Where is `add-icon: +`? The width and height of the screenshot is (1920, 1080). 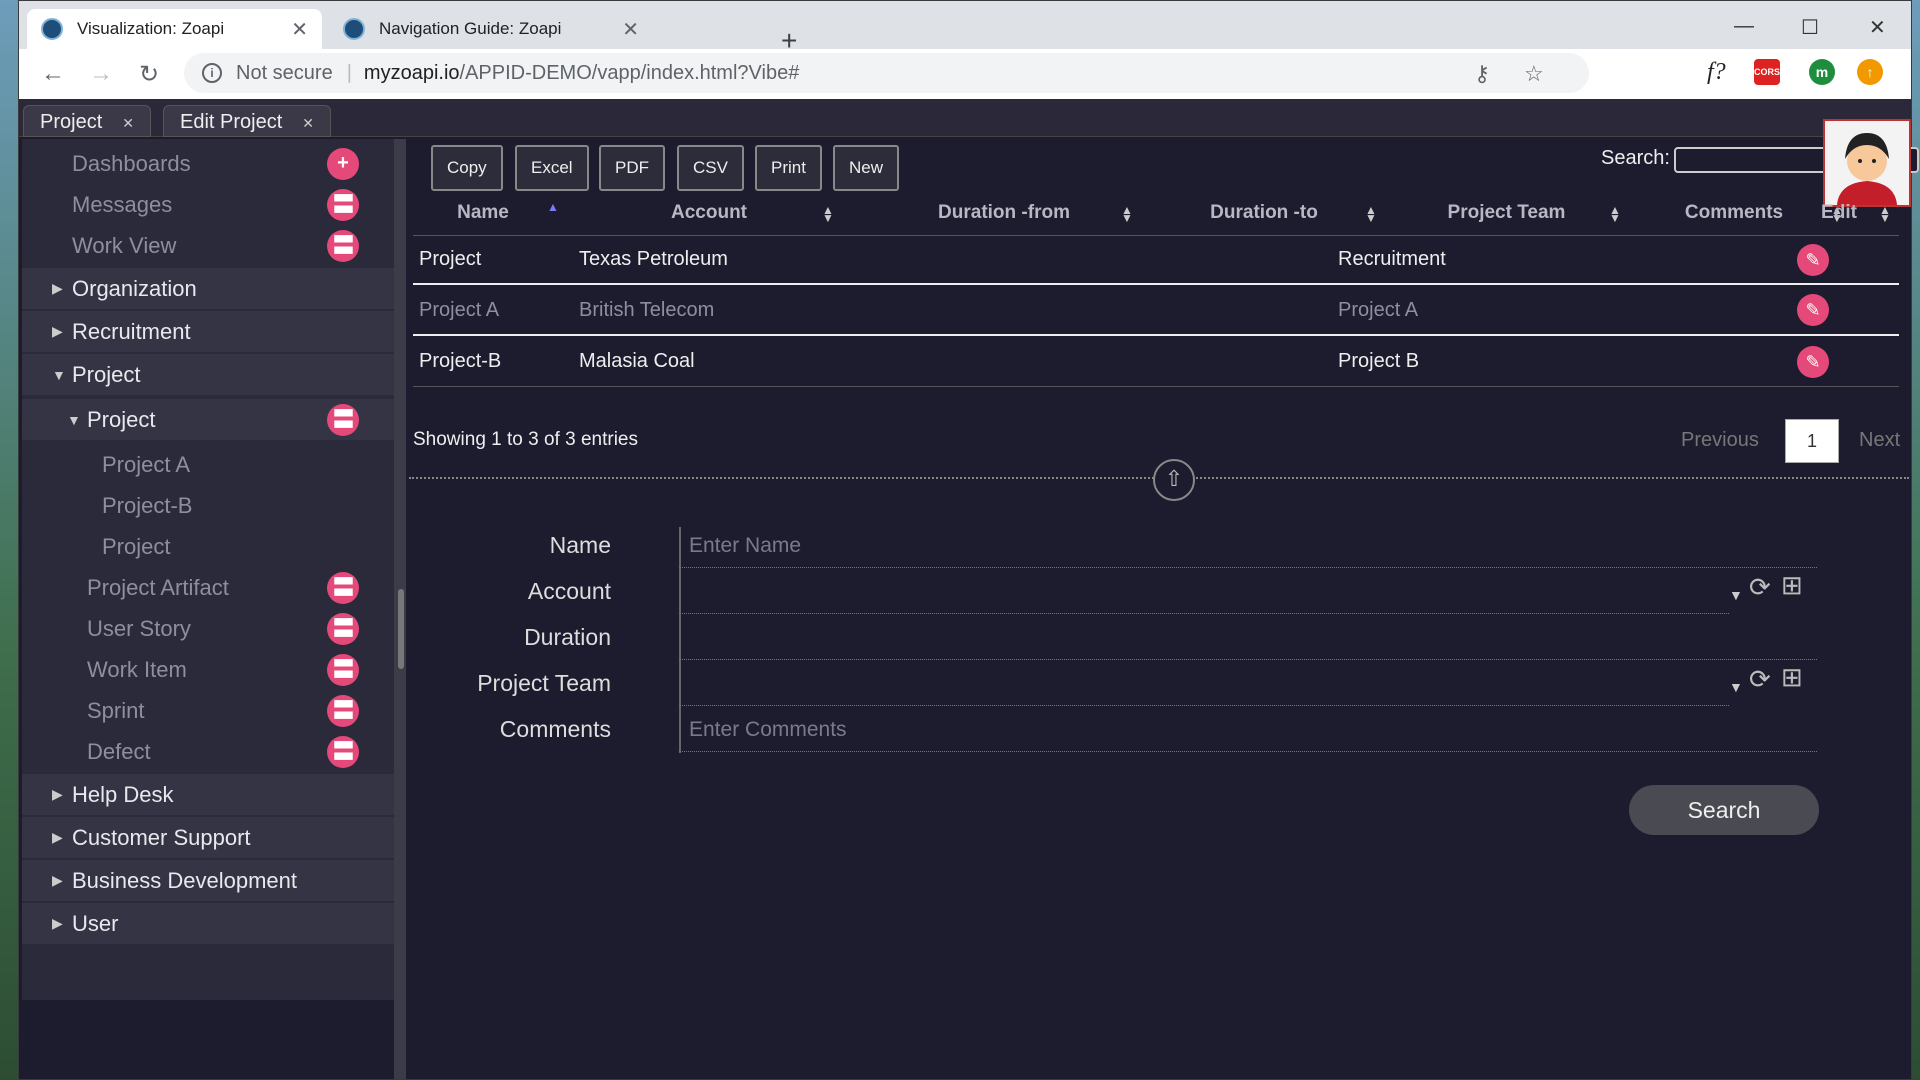
add-icon: + is located at coordinates (343, 163).